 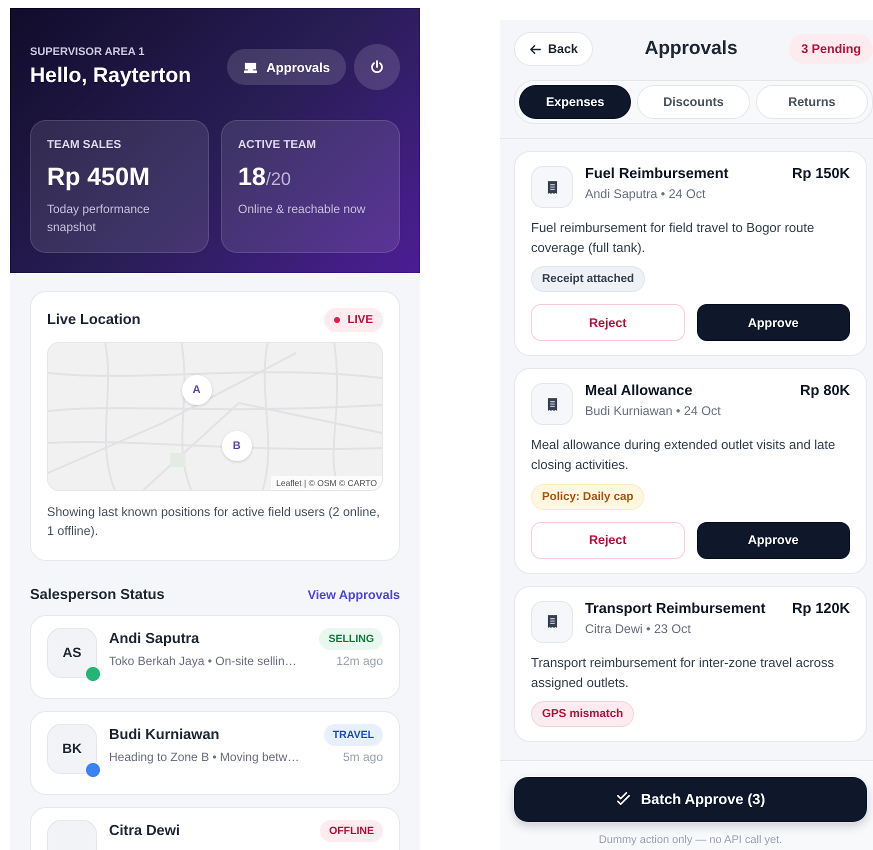 I want to click on expense-description: Transport reimbursement for inter-zone travel across assigned outlets., so click(x=683, y=673).